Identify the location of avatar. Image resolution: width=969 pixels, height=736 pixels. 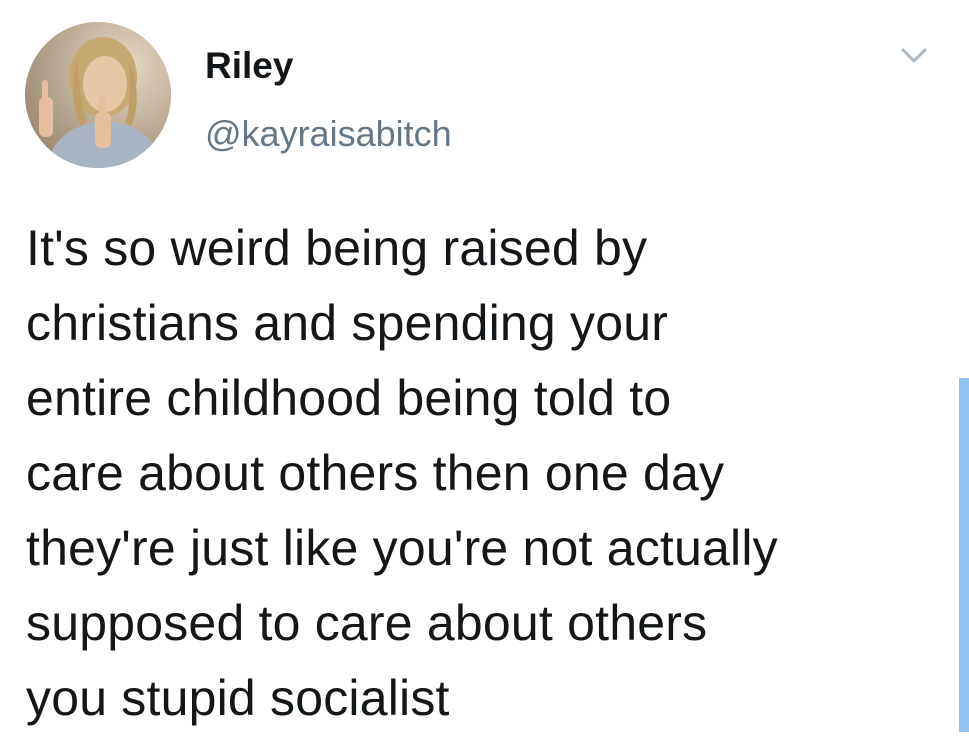
(98, 95).